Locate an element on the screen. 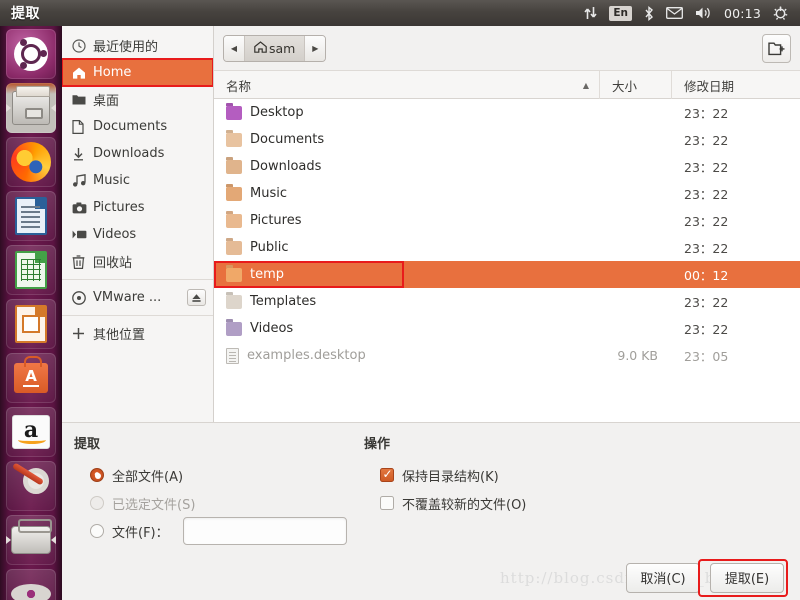 The image size is (800, 600). file-row: Downloads 23：22 is located at coordinates (507, 166).